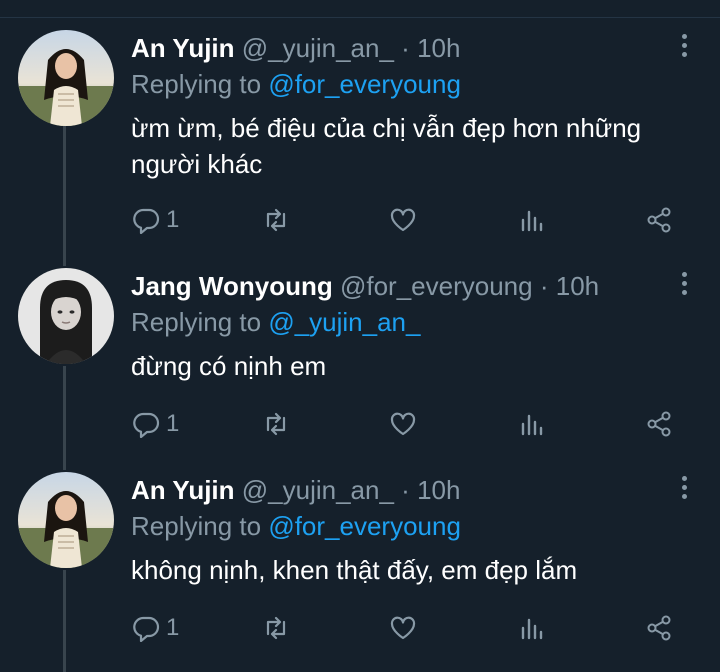 This screenshot has height=672, width=720. I want to click on tweet-text: đừng có nịnh em, so click(229, 366).